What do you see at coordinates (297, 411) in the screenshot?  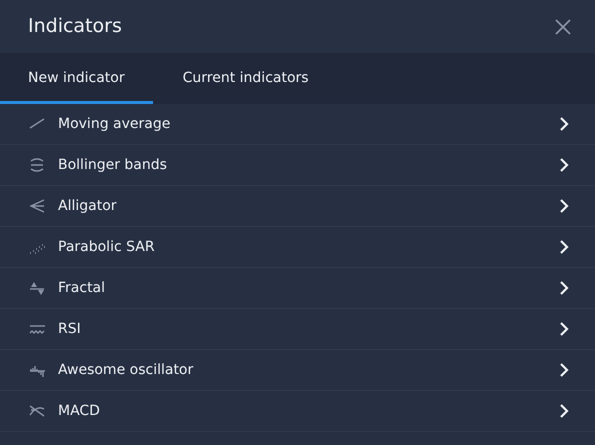 I see `indicator-item: MACD` at bounding box center [297, 411].